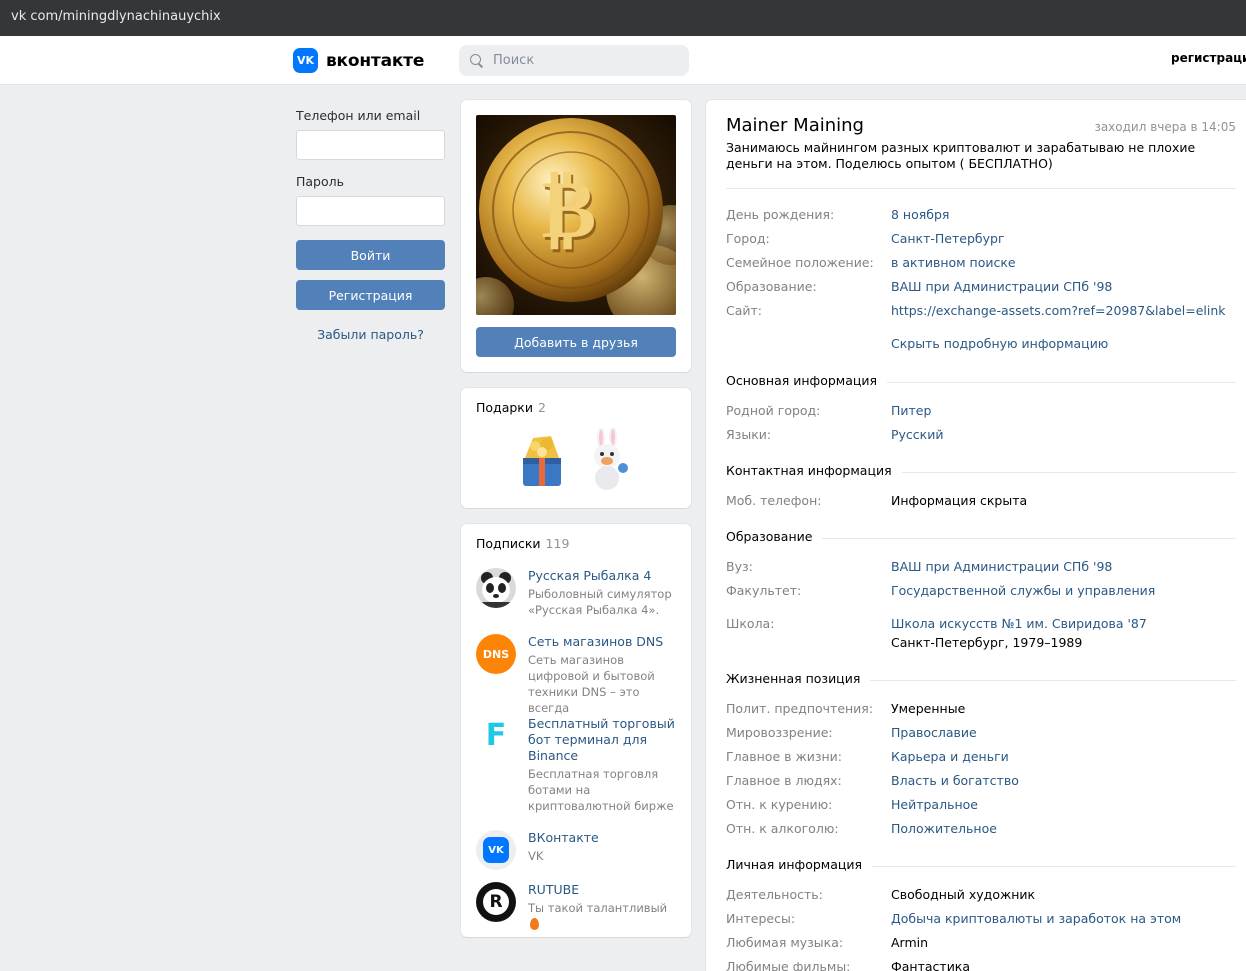 The width and height of the screenshot is (1246, 971). What do you see at coordinates (476, 60) in the screenshot?
I see `search-icon` at bounding box center [476, 60].